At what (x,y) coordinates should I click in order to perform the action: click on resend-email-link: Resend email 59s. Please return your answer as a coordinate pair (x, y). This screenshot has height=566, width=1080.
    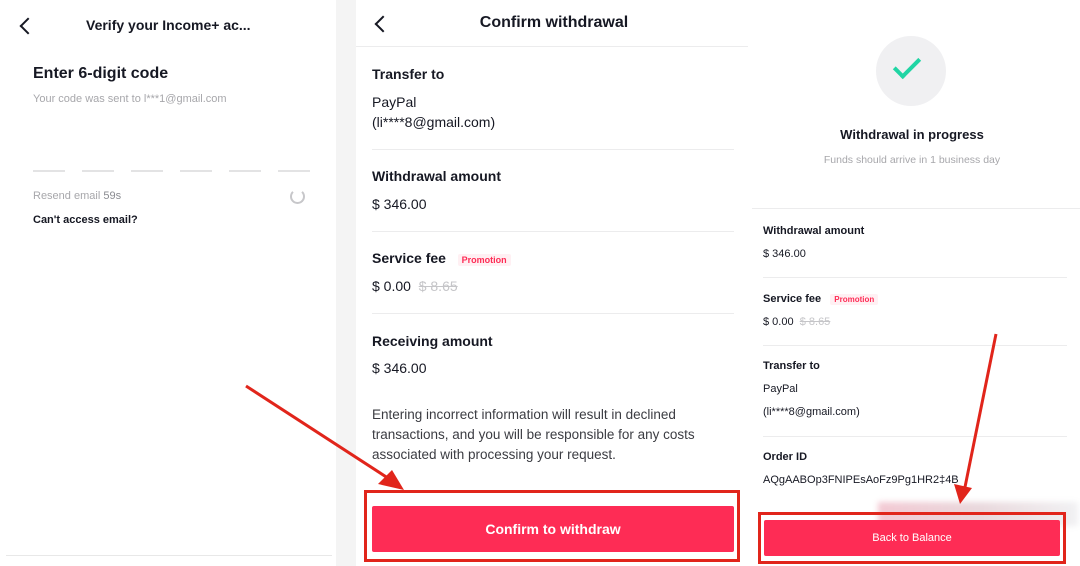
    Looking at the image, I should click on (77, 196).